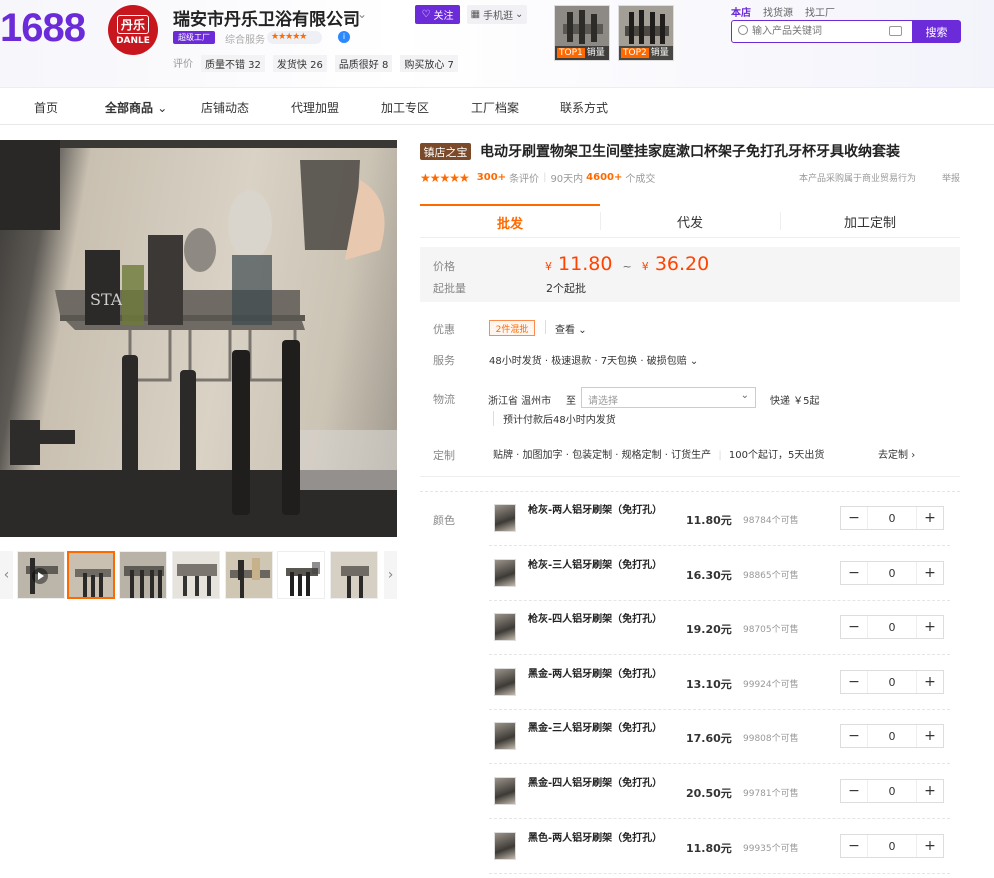 The height and width of the screenshot is (878, 994). Describe the element at coordinates (363, 63) in the screenshot. I see `rating-tag: 品质很好 8` at that location.